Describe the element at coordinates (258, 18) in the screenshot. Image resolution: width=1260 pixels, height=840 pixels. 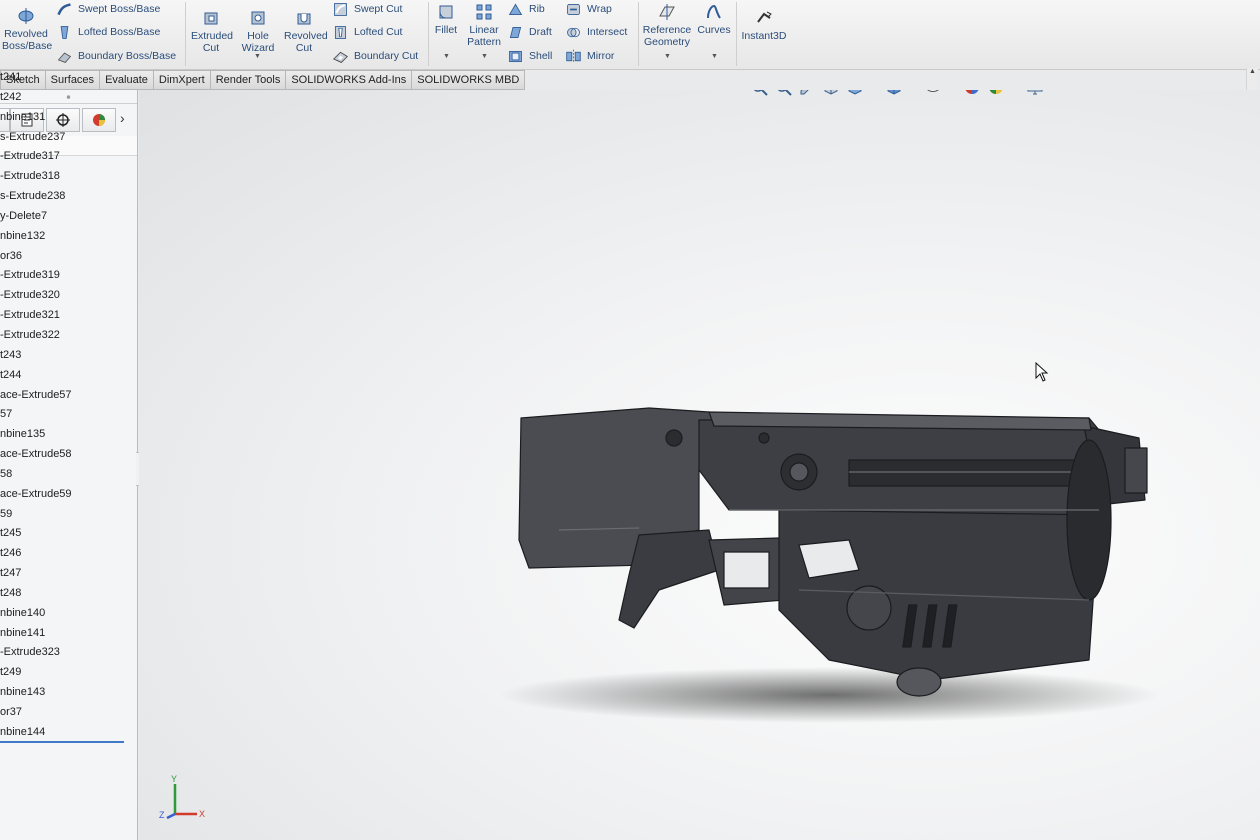
I see `hole-wizard-icon` at that location.